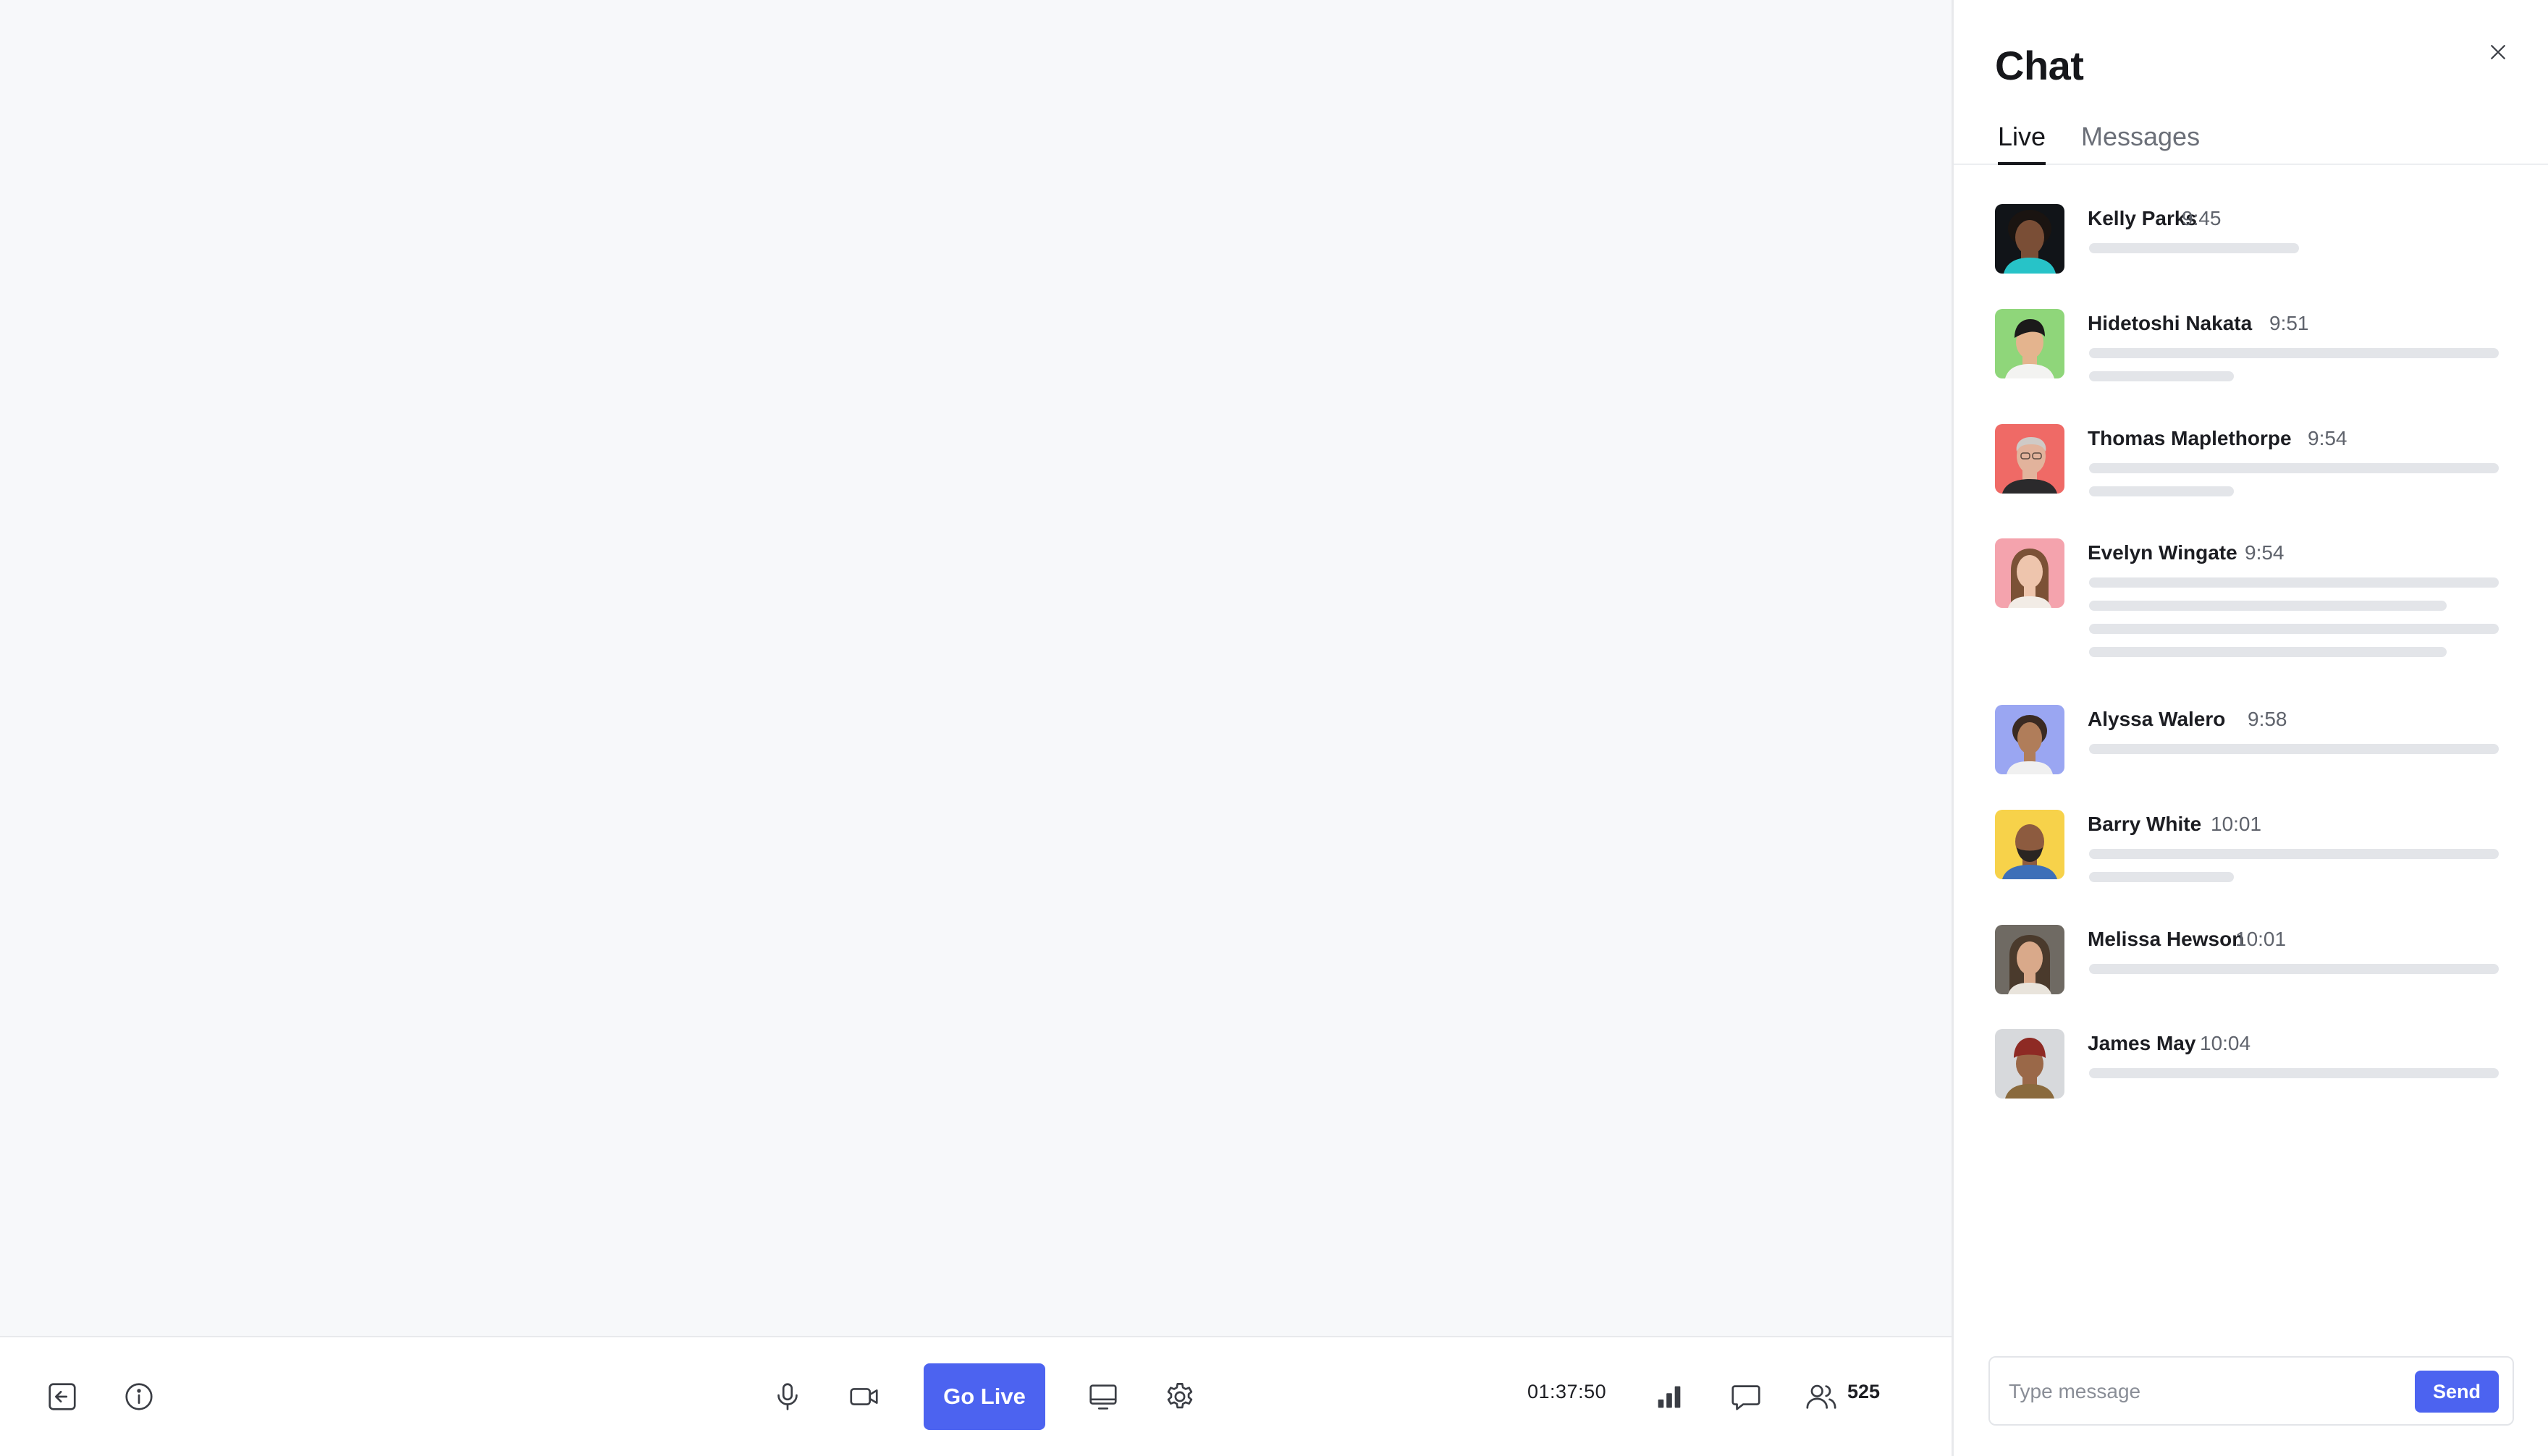  Describe the element at coordinates (2140, 142) in the screenshot. I see `tab-messages: Messages` at that location.